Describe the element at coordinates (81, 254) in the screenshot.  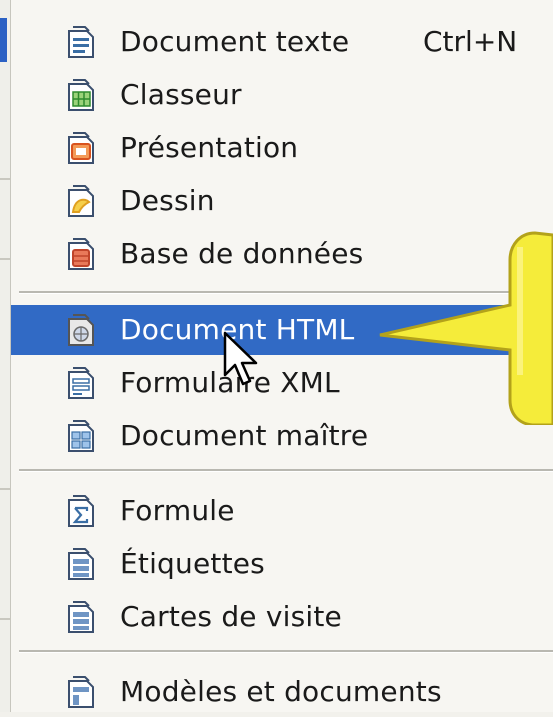
I see `database-icon` at that location.